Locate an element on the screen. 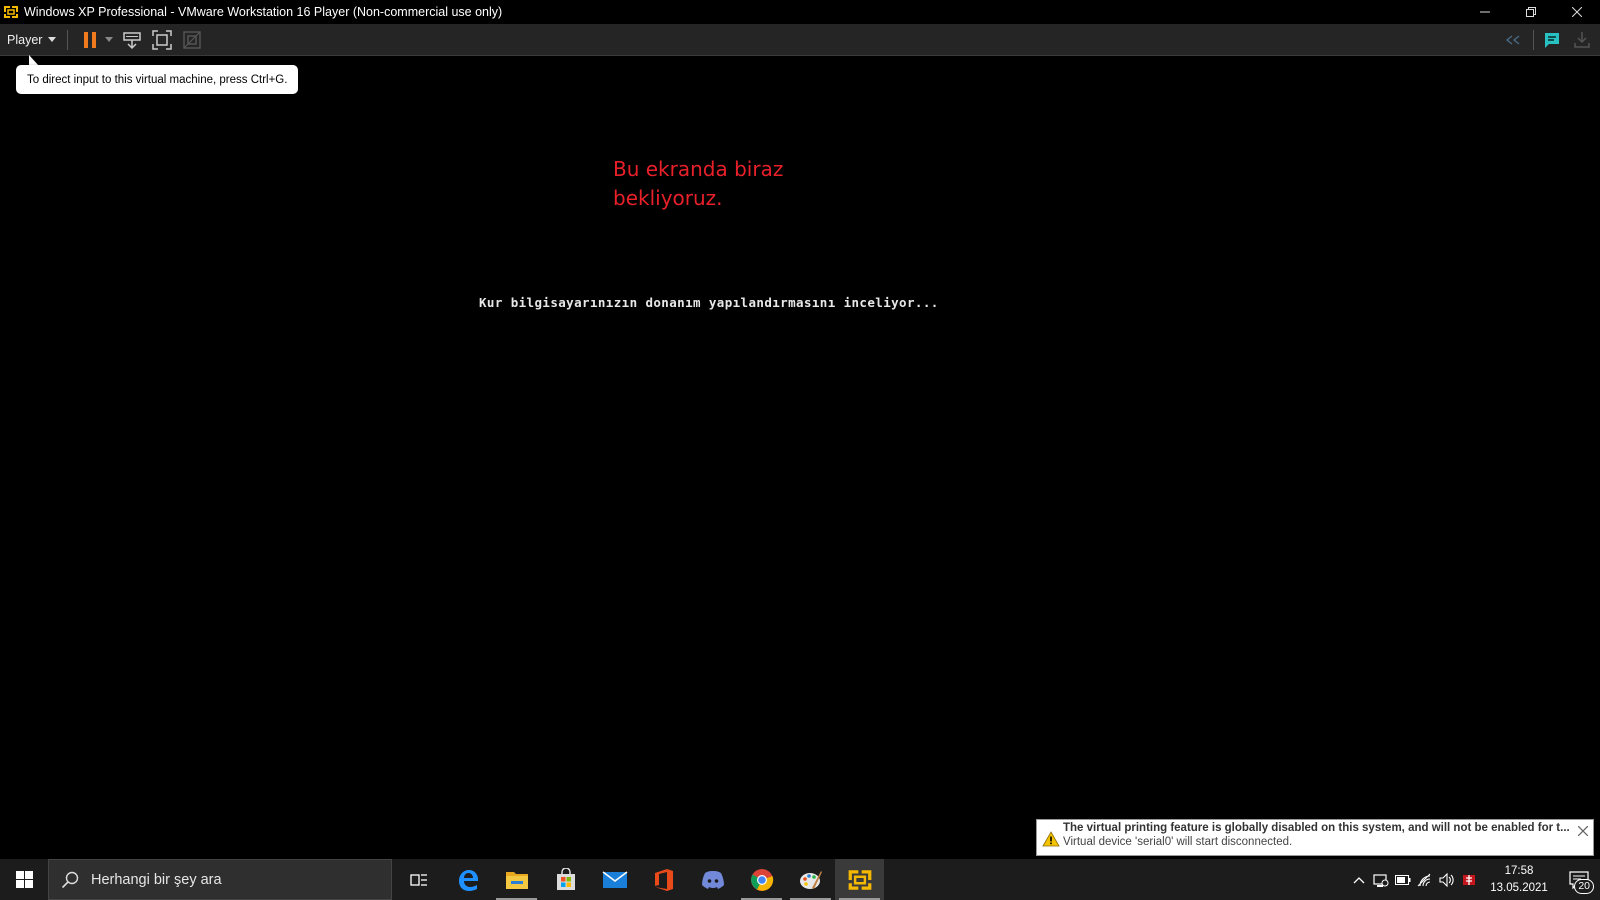 The width and height of the screenshot is (1600, 900). chevron-up-icon is located at coordinates (1359, 879).